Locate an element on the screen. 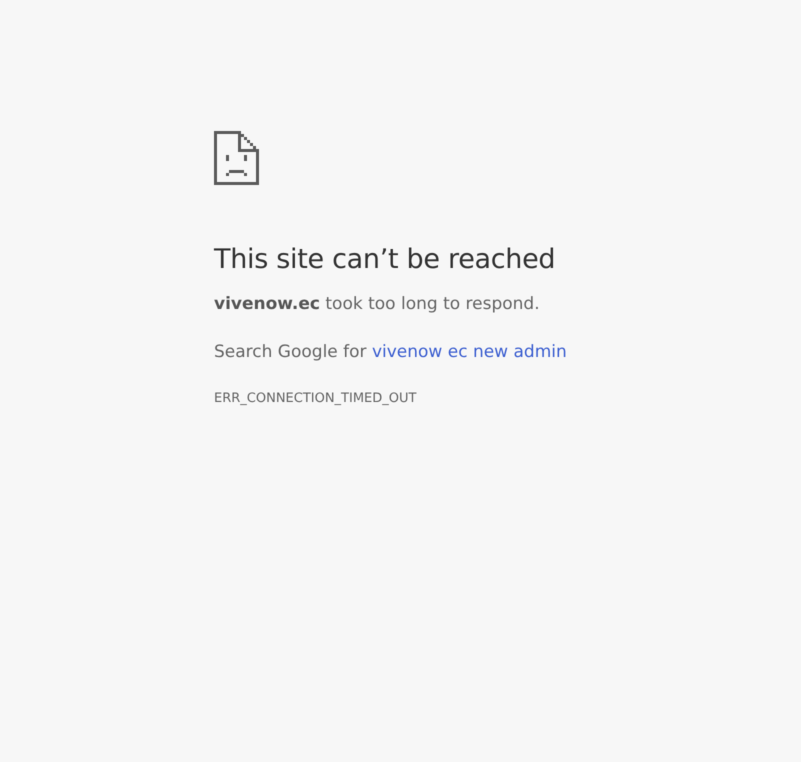  search-suggestion: Search Google for vivenow ec new admin is located at coordinates (390, 352).